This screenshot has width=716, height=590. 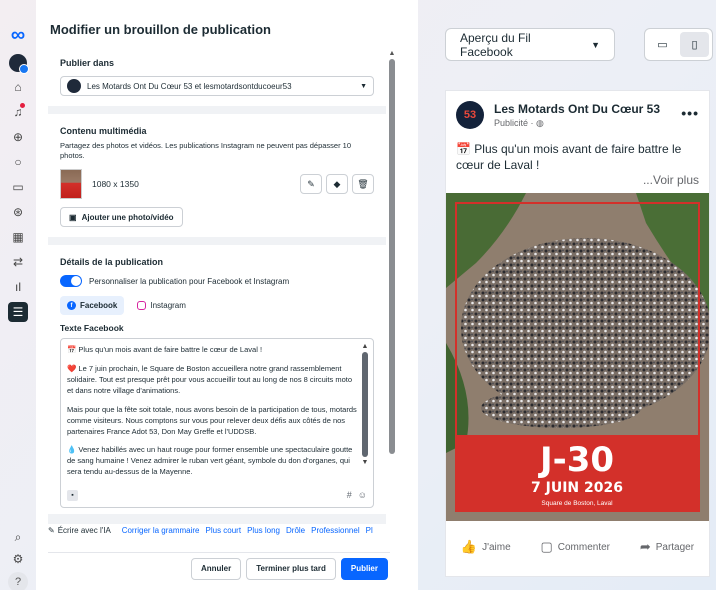 I want to click on photo-icon: ▣, so click(x=73, y=217).